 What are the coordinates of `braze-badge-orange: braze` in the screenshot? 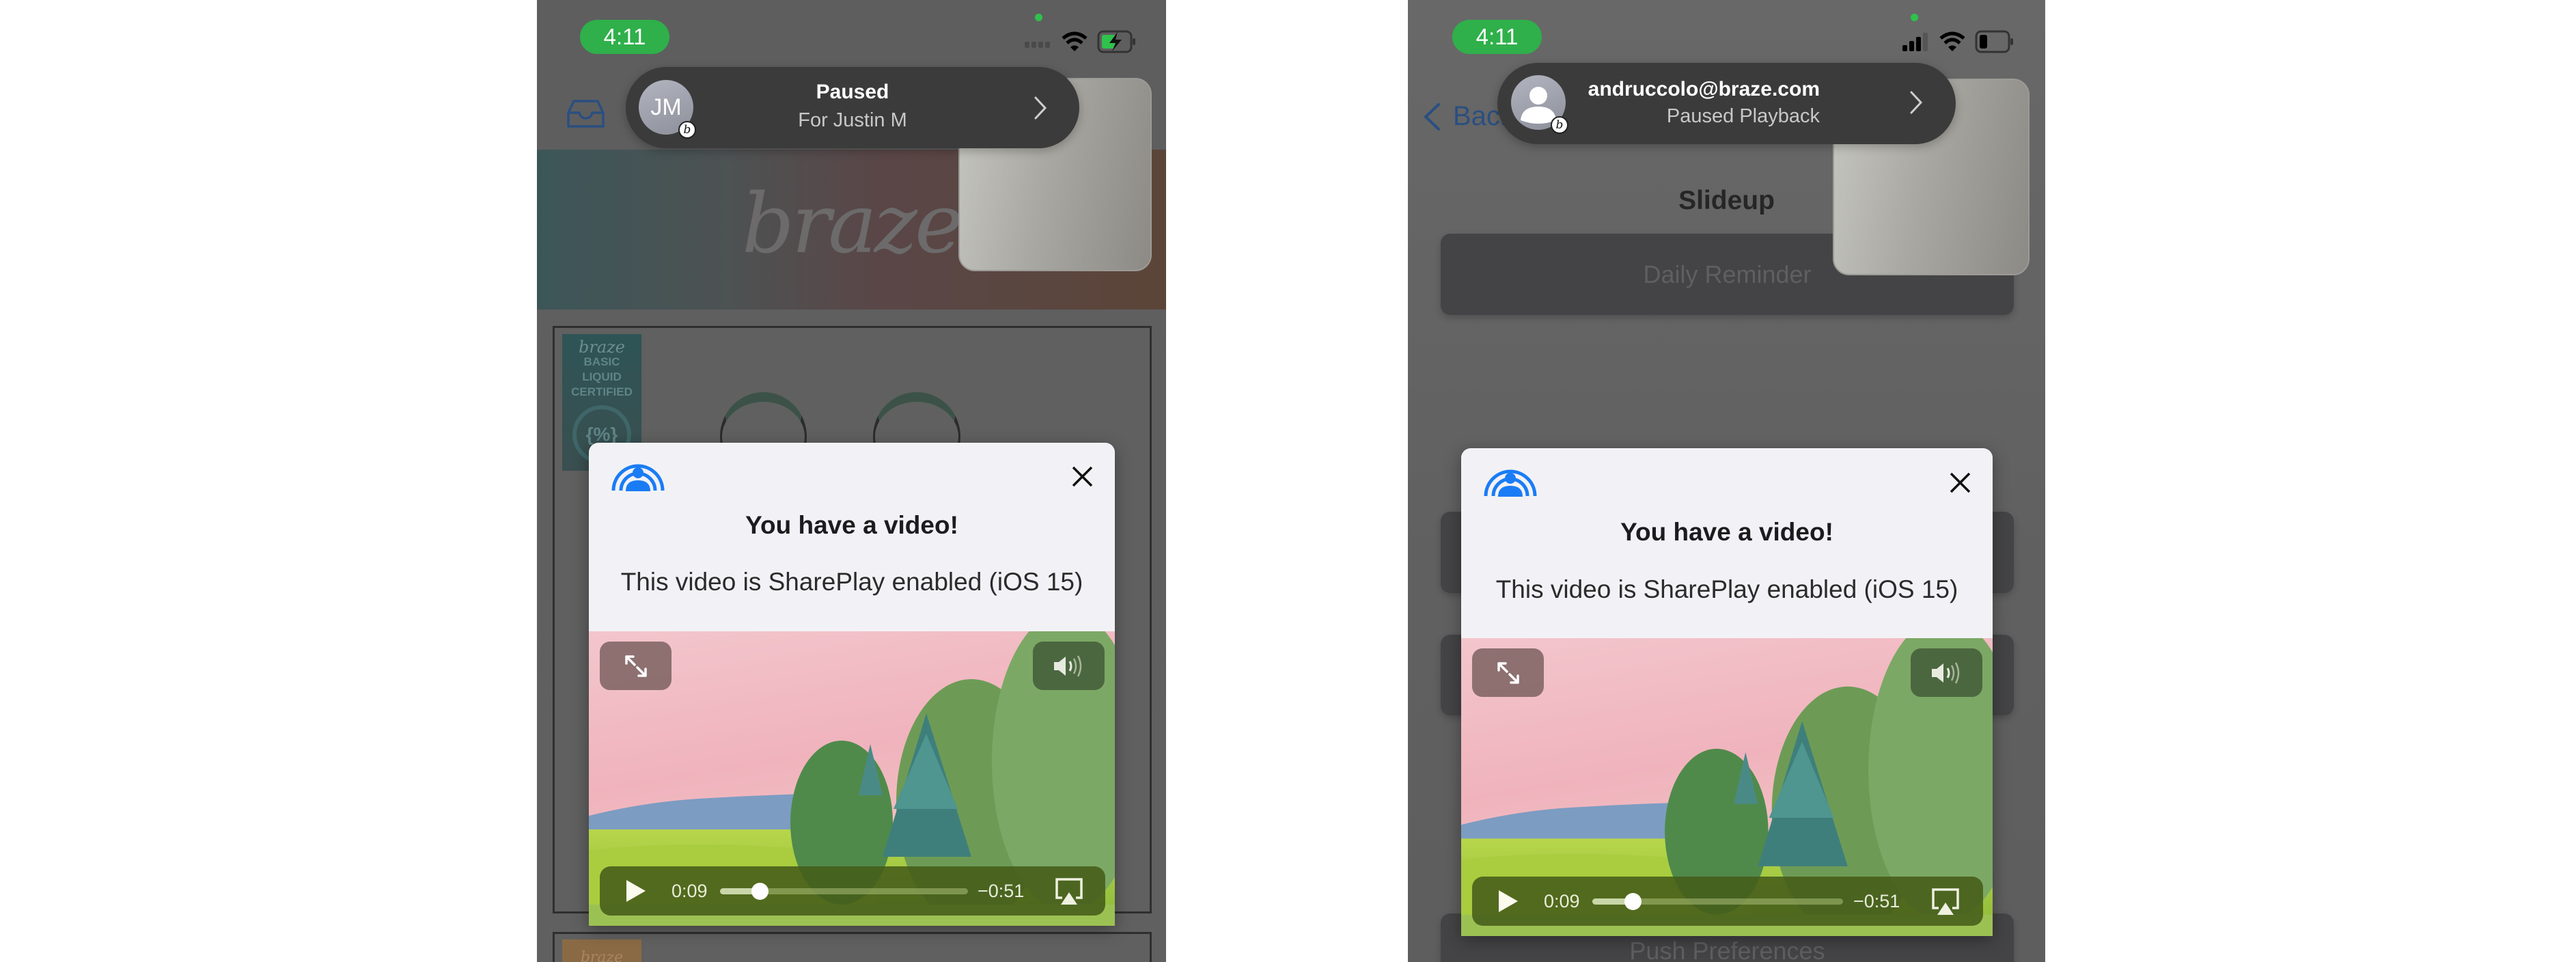 It's located at (601, 950).